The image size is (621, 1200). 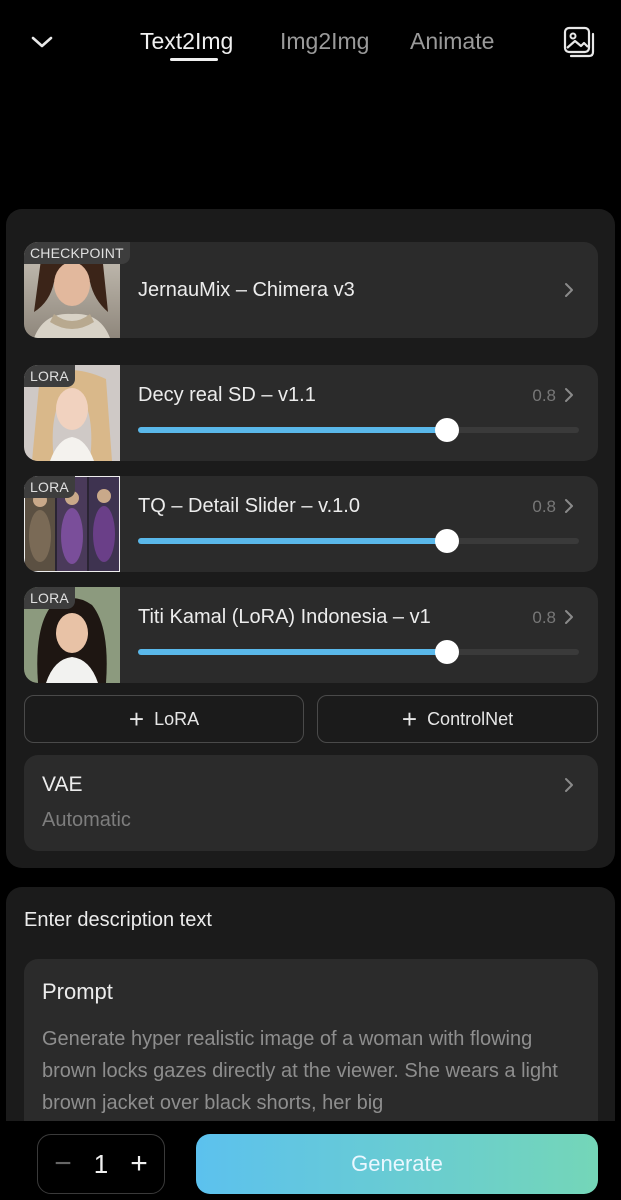 What do you see at coordinates (63, 1164) in the screenshot?
I see `minus-button: −` at bounding box center [63, 1164].